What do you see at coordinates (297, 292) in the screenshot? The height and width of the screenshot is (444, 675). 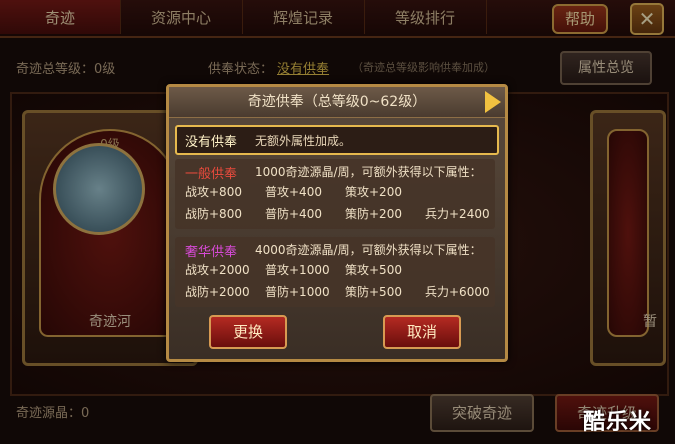 I see `stat-value: 普防+1000` at bounding box center [297, 292].